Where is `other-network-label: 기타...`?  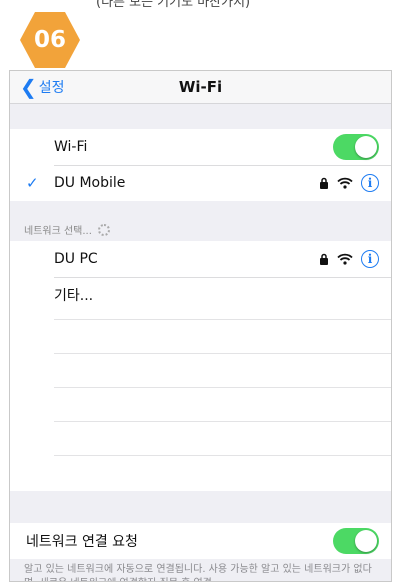
other-network-label: 기타... is located at coordinates (74, 296).